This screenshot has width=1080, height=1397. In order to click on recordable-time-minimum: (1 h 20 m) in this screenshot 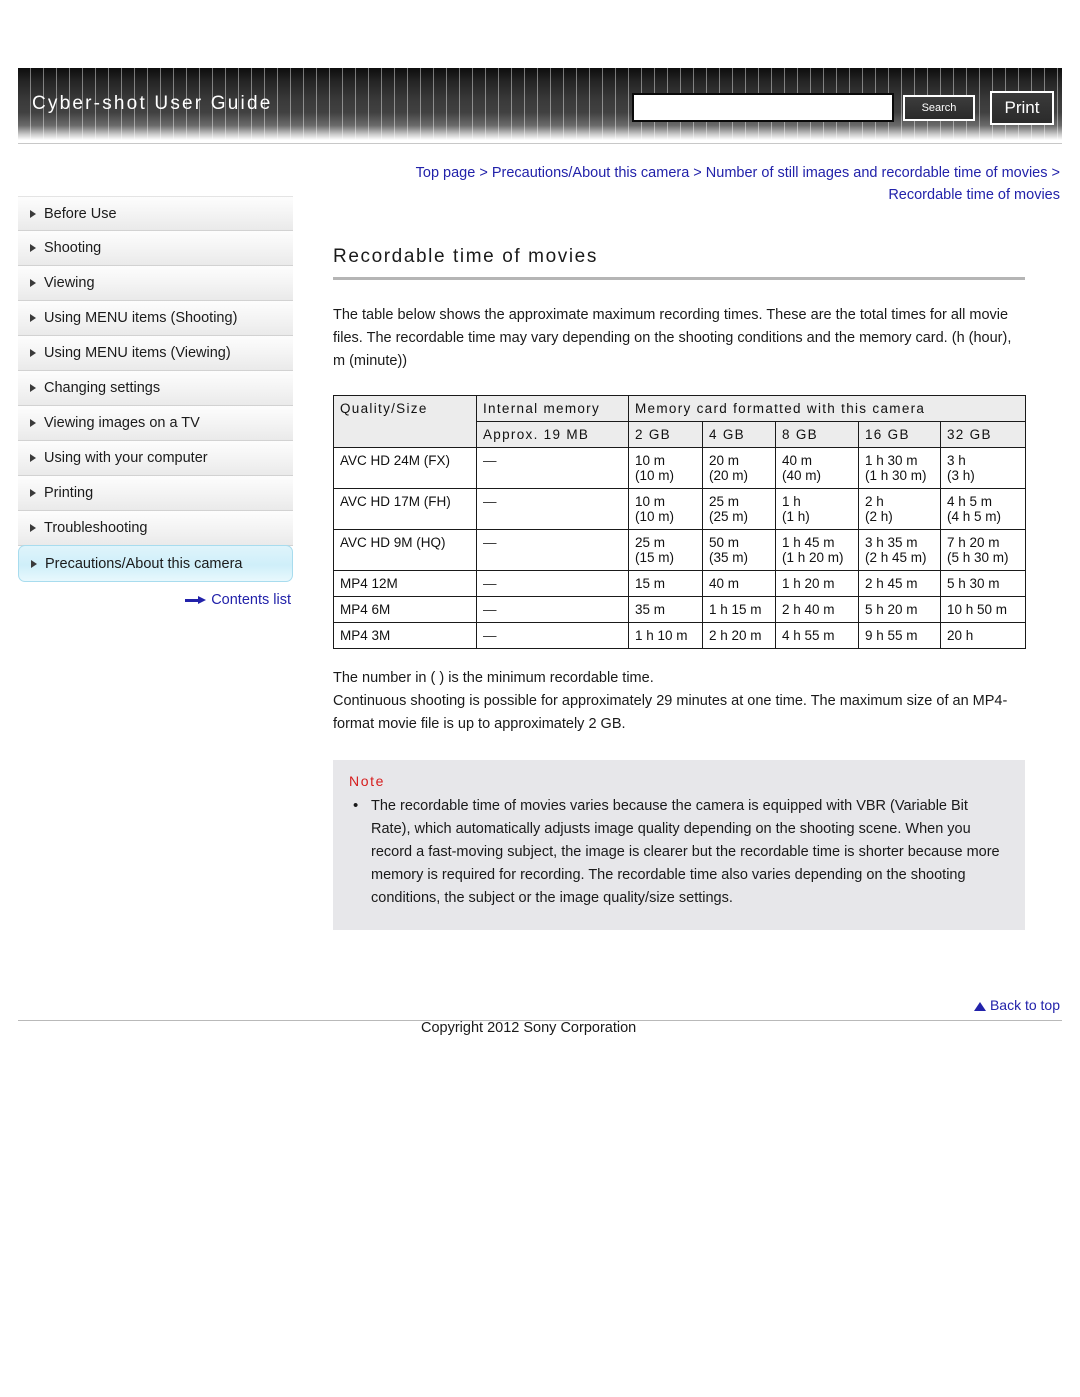, I will do `click(813, 557)`.